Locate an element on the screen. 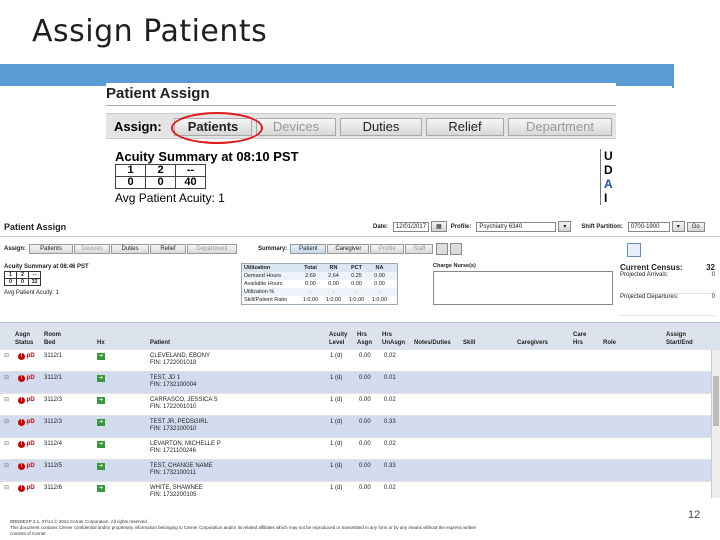 The height and width of the screenshot is (540, 720). tab-relief: Relief is located at coordinates (168, 249).